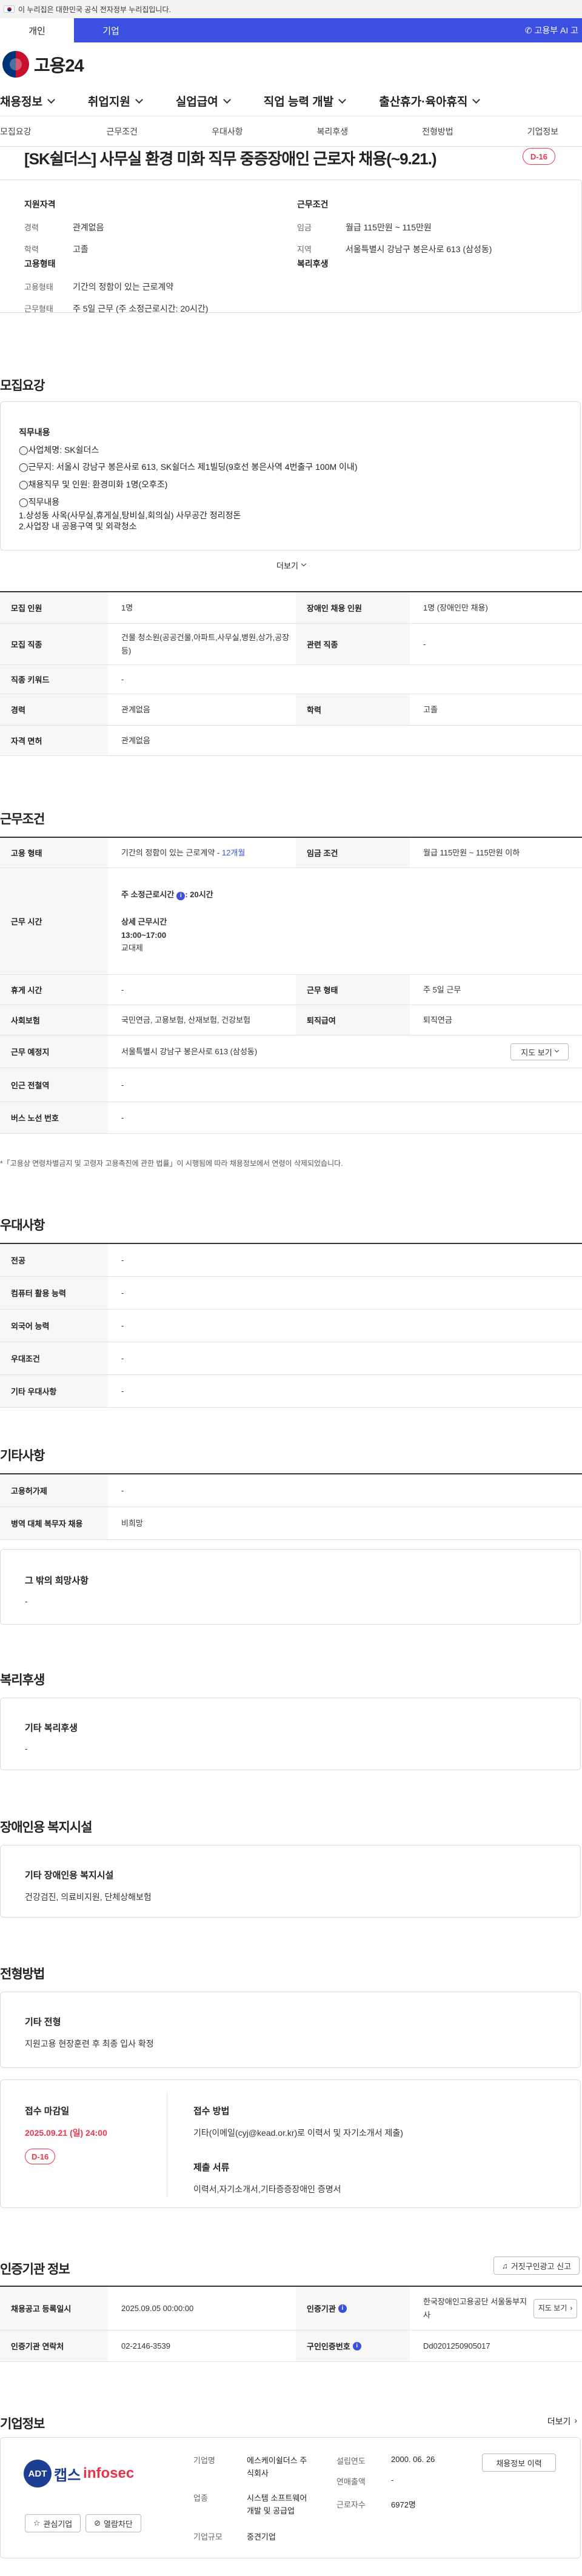  Describe the element at coordinates (38, 308) in the screenshot. I see `worktype-label: 근무형태` at that location.